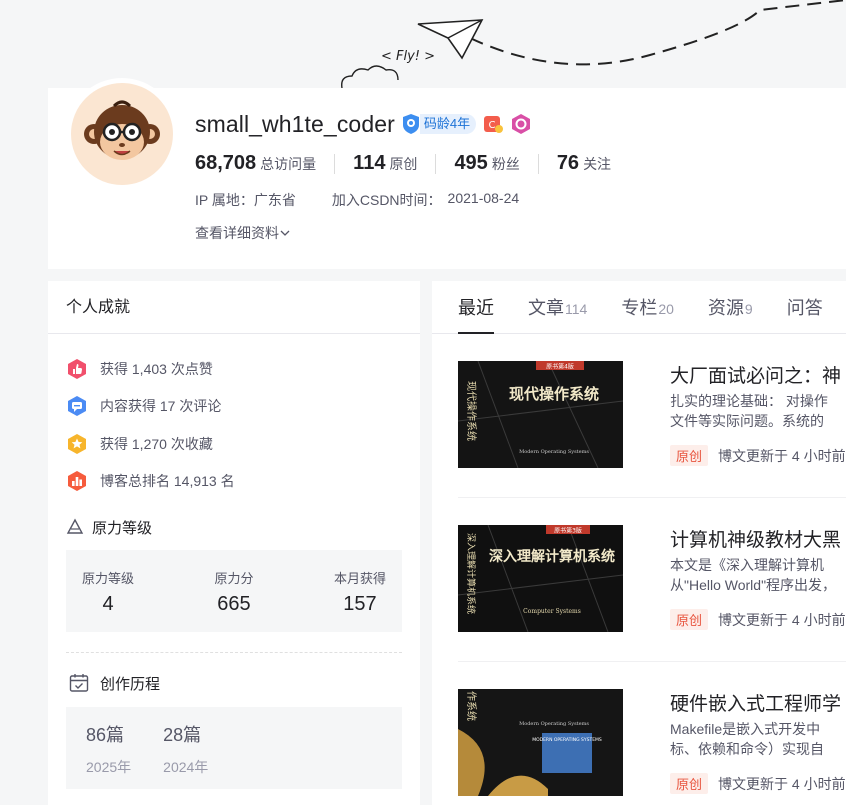 Image resolution: width=846 pixels, height=805 pixels. What do you see at coordinates (167, 481) in the screenshot?
I see `achievement-text: 博客总排名 14,913 名` at bounding box center [167, 481].